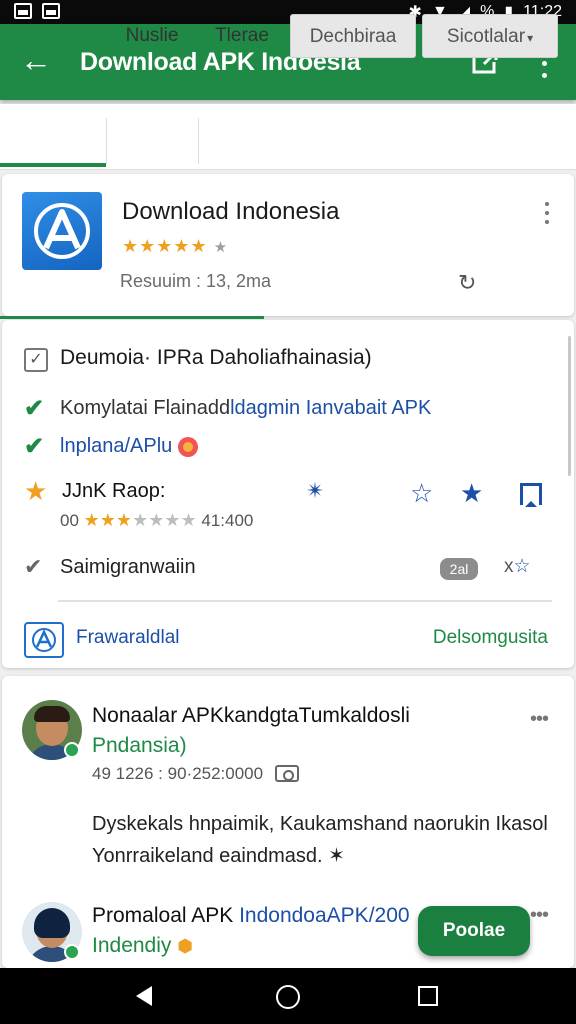  What do you see at coordinates (36, 491) in the screenshot?
I see `star-icon: ★` at bounding box center [36, 491].